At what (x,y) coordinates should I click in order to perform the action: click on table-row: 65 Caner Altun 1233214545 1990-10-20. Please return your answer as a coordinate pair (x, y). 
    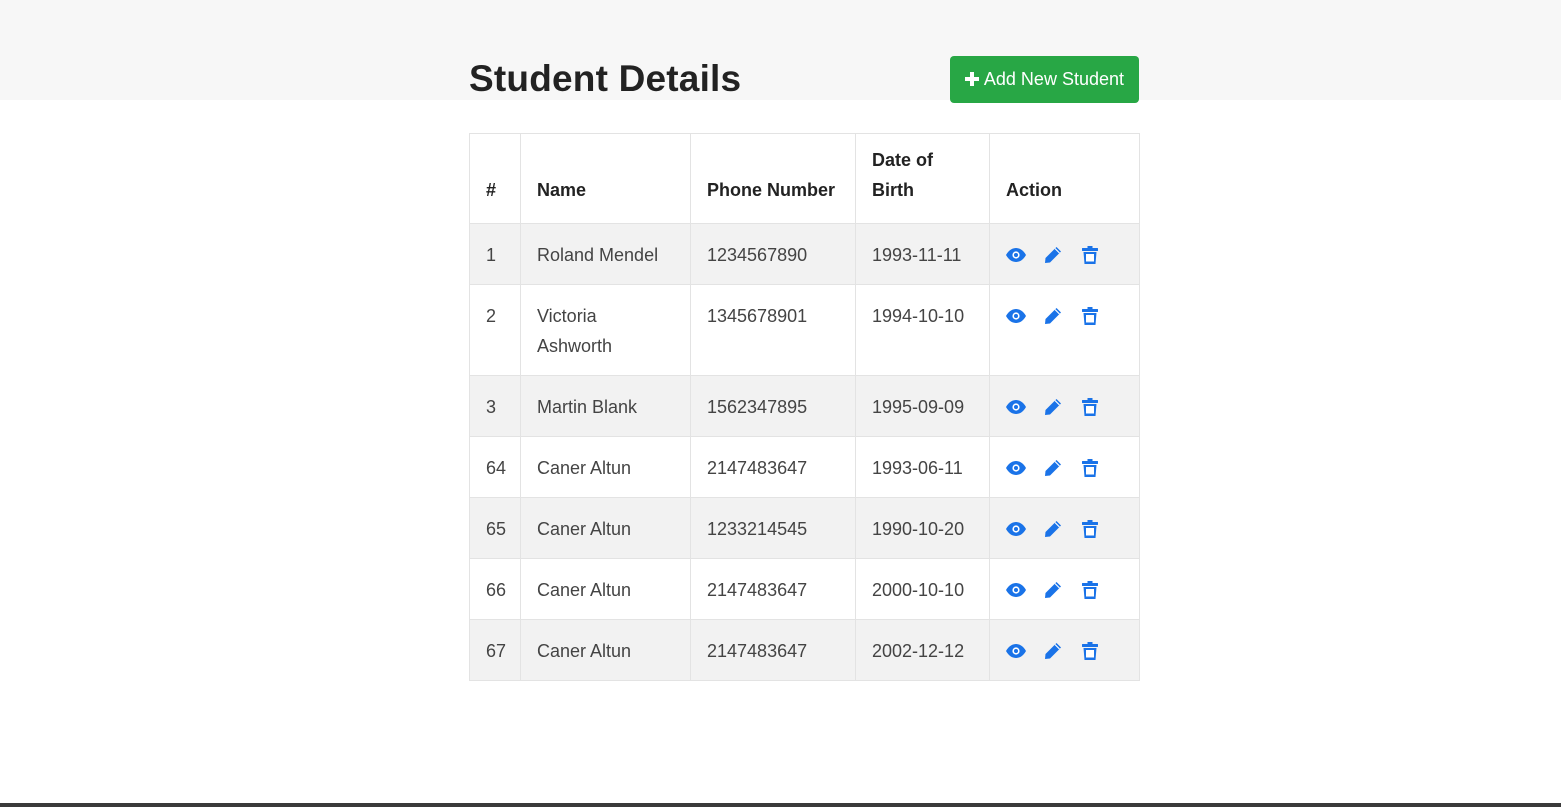
    Looking at the image, I should click on (804, 528).